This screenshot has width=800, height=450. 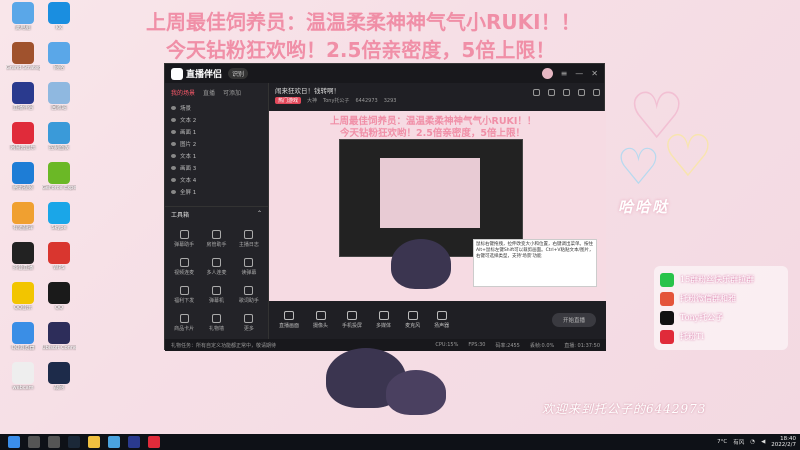 What do you see at coordinates (216, 267) in the screenshot?
I see `tool-button: 多人连麦` at bounding box center [216, 267].